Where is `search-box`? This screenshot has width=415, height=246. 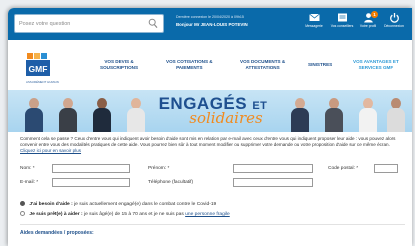
search-box is located at coordinates (89, 23).